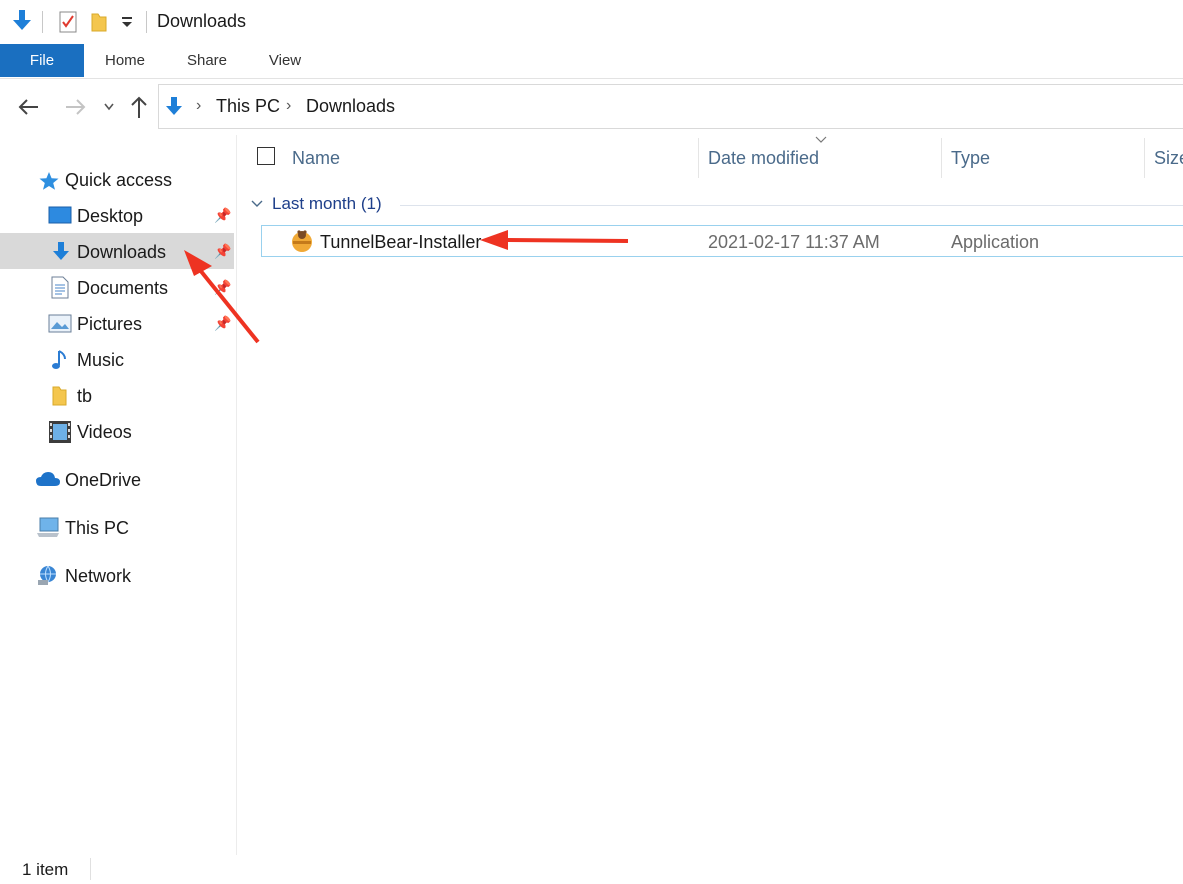 Image resolution: width=1183 pixels, height=884 pixels. I want to click on tab-share: Share, so click(207, 60).